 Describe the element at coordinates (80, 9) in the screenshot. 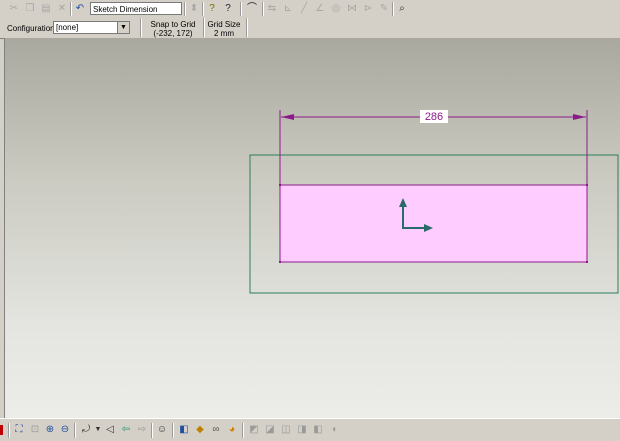

I see `undo-icon: ↶` at that location.